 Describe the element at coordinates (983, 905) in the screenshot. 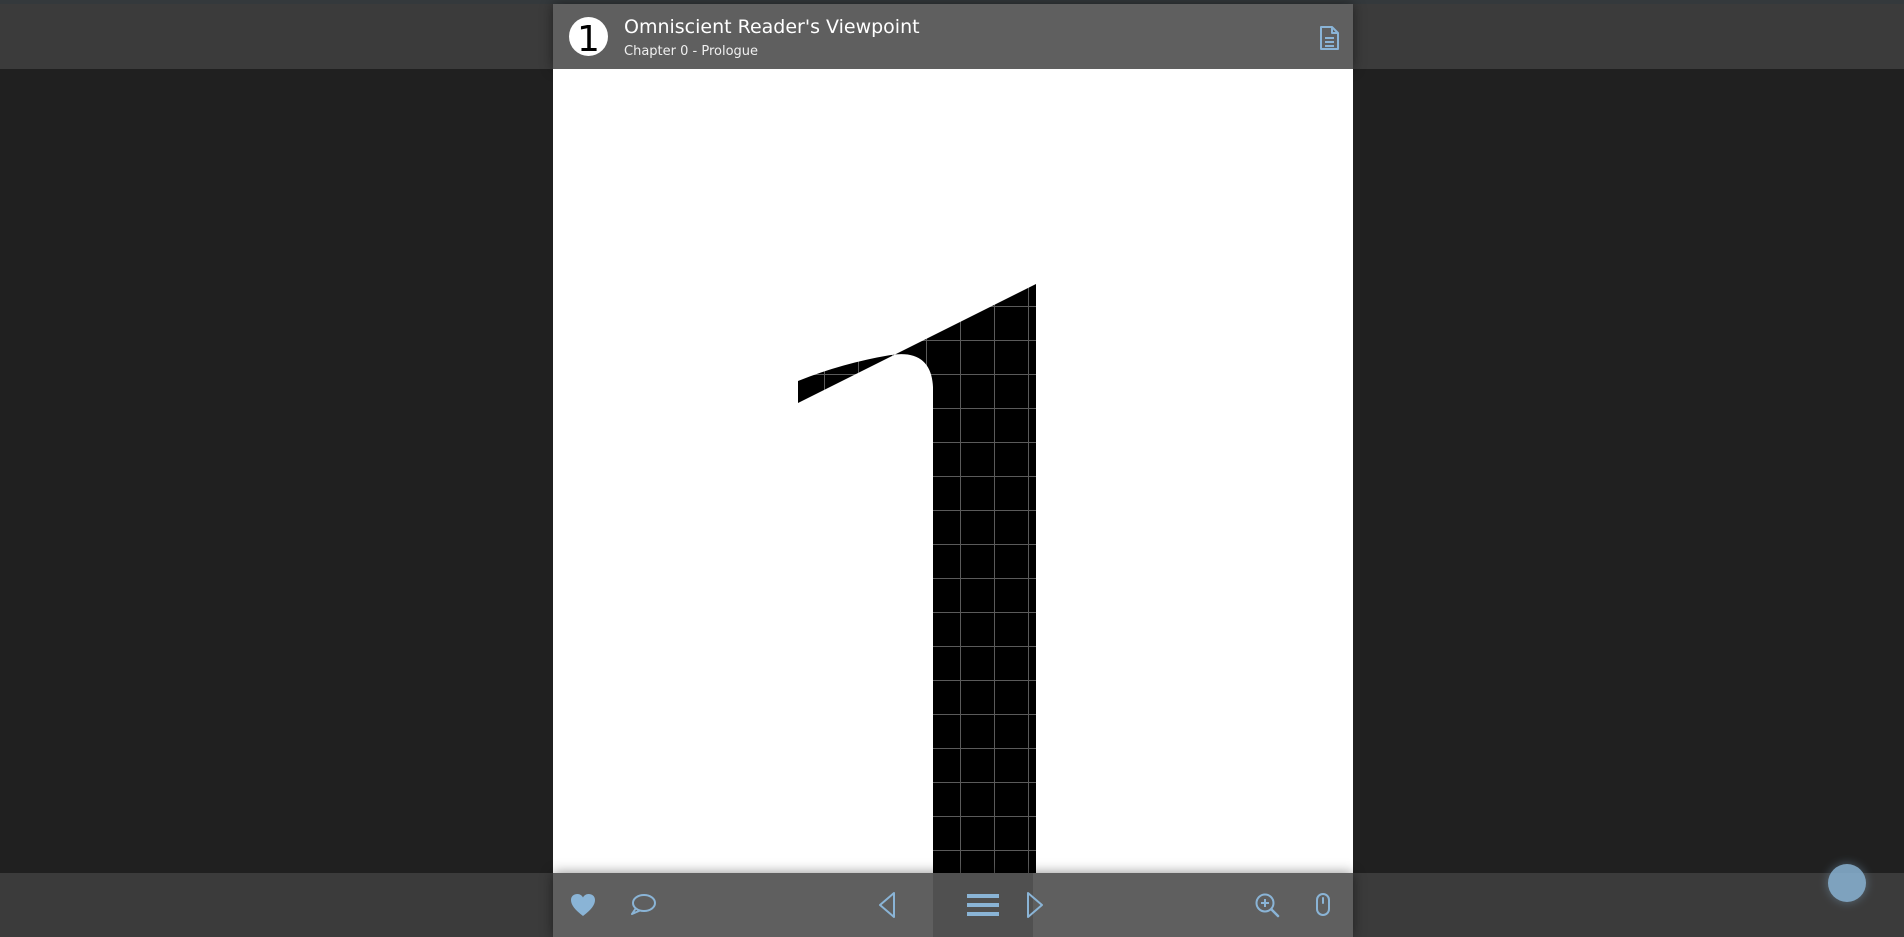

I see `menu-icon` at that location.